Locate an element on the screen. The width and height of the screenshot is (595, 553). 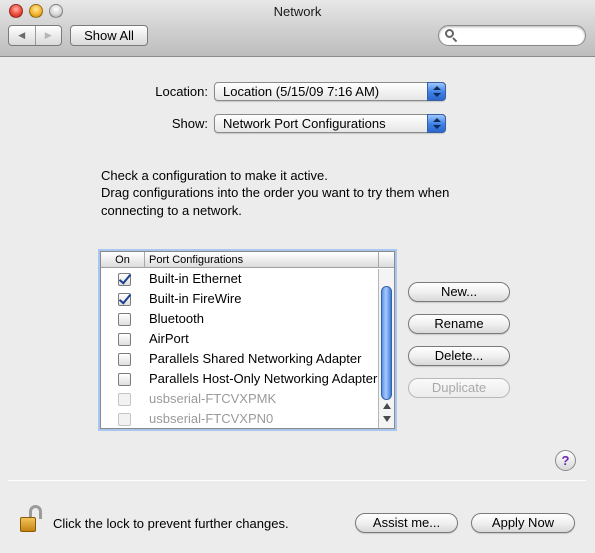
back-arrow-icon: ◀ is located at coordinates (22, 35).